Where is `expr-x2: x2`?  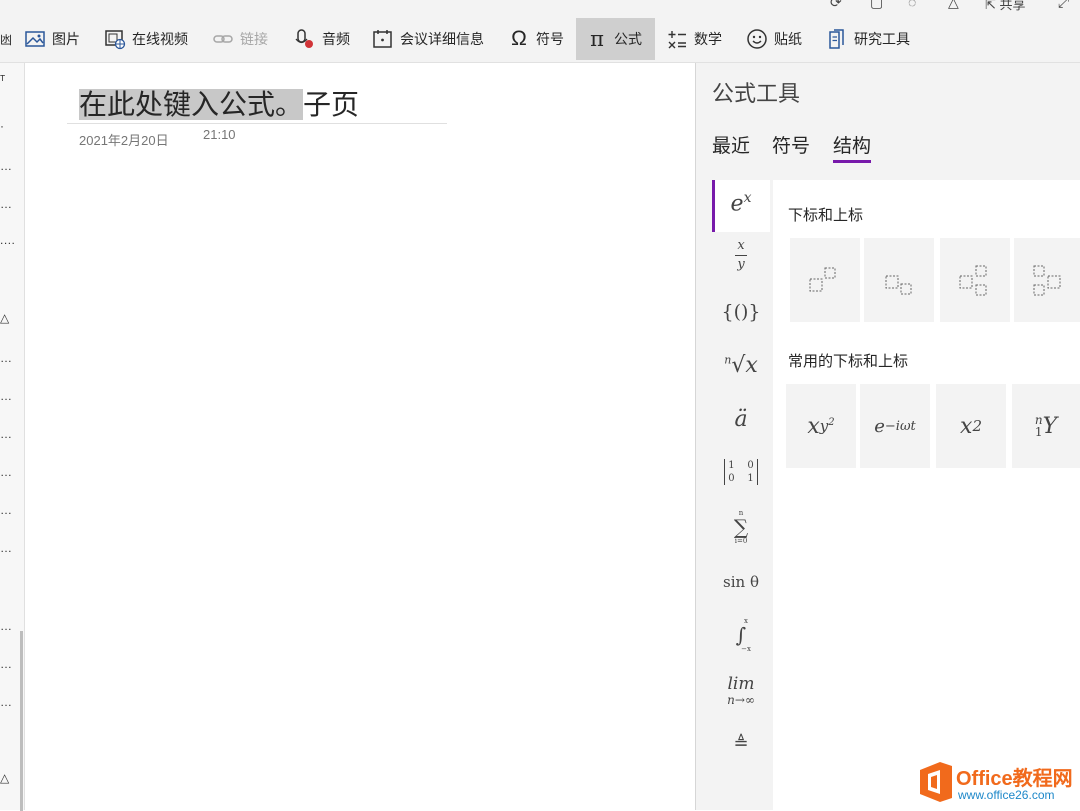 expr-x2: x2 is located at coordinates (971, 426).